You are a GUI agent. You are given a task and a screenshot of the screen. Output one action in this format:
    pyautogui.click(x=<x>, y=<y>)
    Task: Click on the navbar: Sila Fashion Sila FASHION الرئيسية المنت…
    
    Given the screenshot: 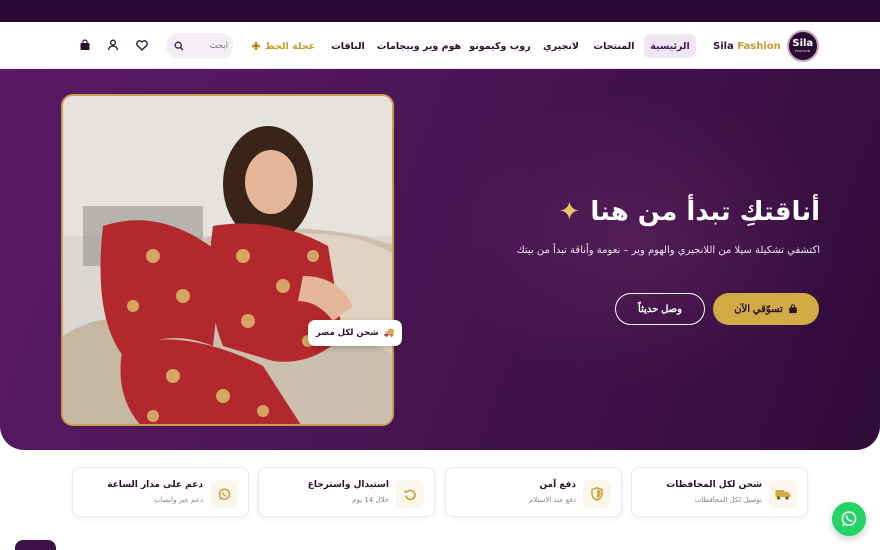 What is the action you would take?
    pyautogui.click(x=440, y=45)
    